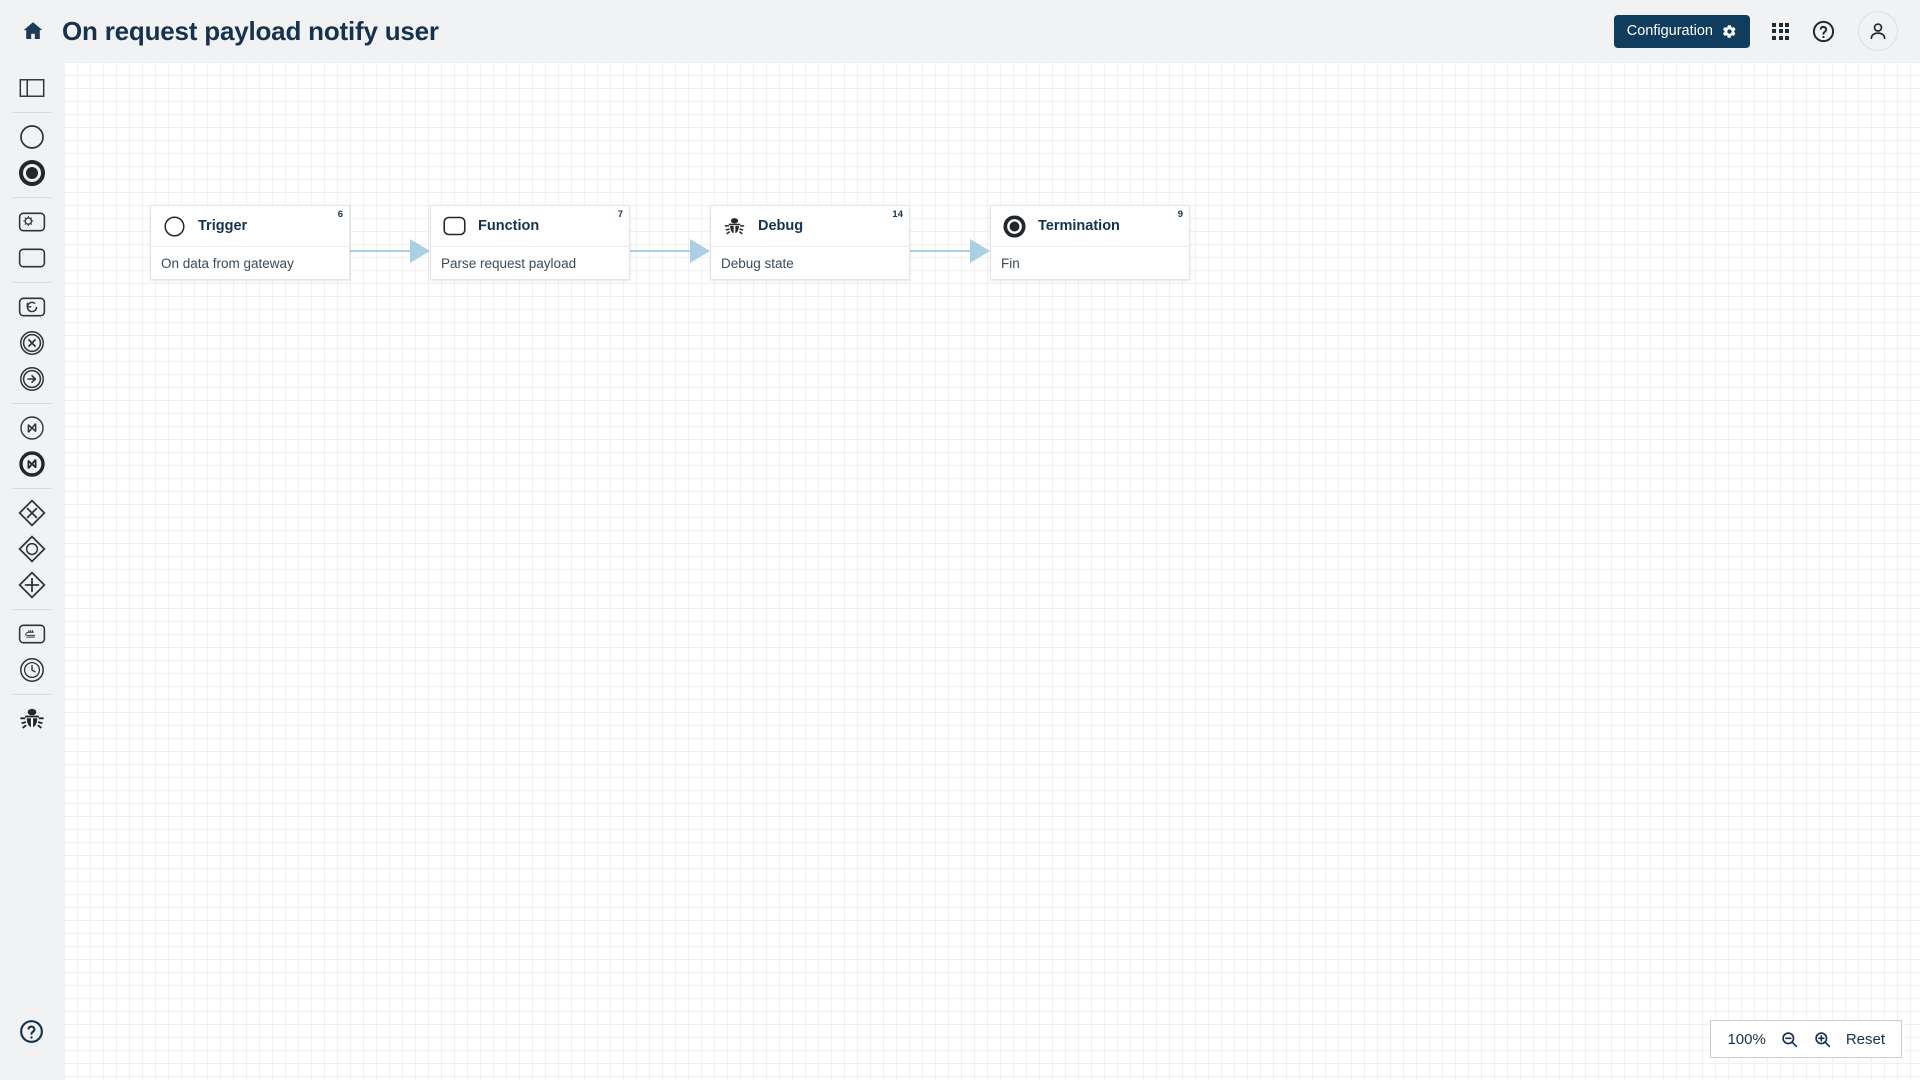  I want to click on sidebar-item-event-gateway, so click(32, 549).